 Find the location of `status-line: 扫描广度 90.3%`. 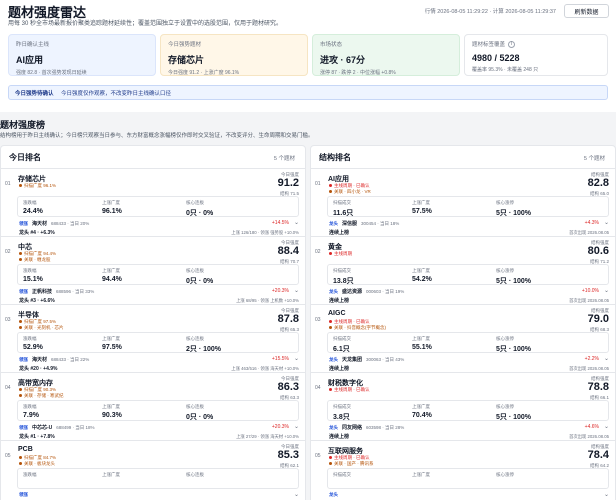

status-line: 扫描广度 90.3% is located at coordinates (40, 389).